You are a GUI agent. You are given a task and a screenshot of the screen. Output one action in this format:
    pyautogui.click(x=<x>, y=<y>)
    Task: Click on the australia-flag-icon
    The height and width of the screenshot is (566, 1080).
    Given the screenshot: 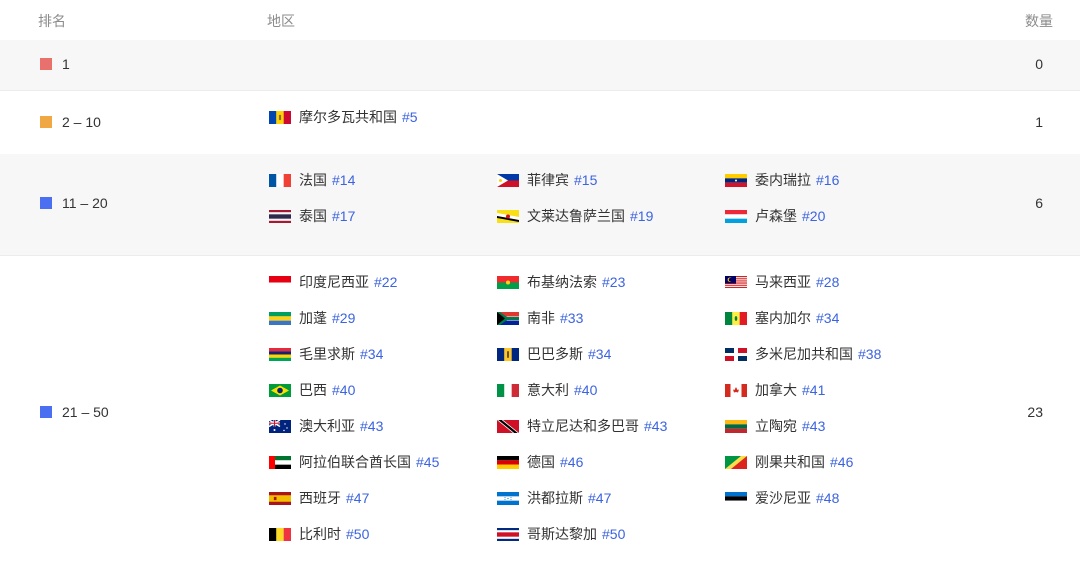 What is the action you would take?
    pyautogui.click(x=280, y=426)
    